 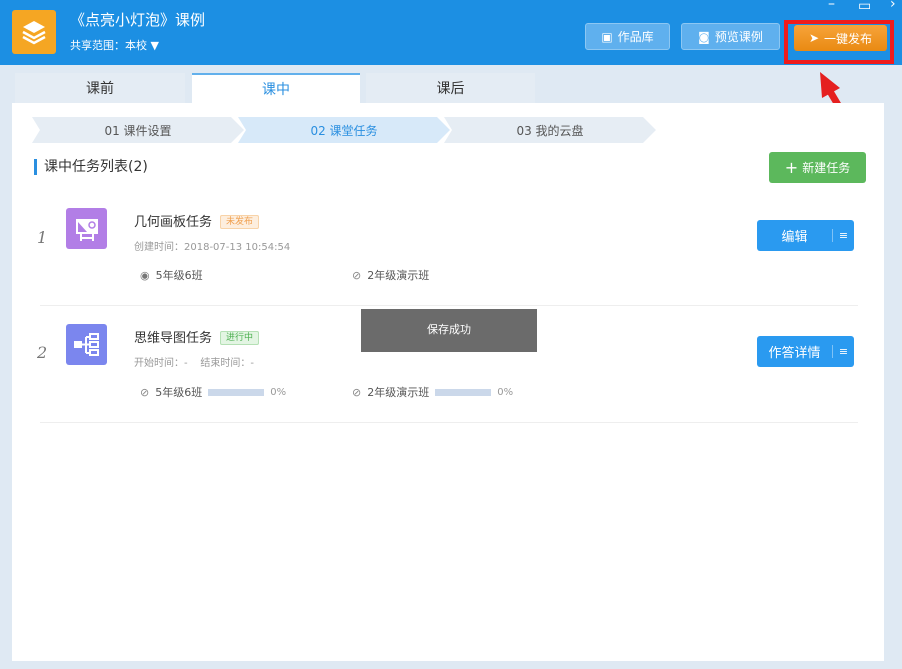 What do you see at coordinates (212, 247) in the screenshot?
I see `task-created-time: 创建时间：2018-07-13 10:54:54` at bounding box center [212, 247].